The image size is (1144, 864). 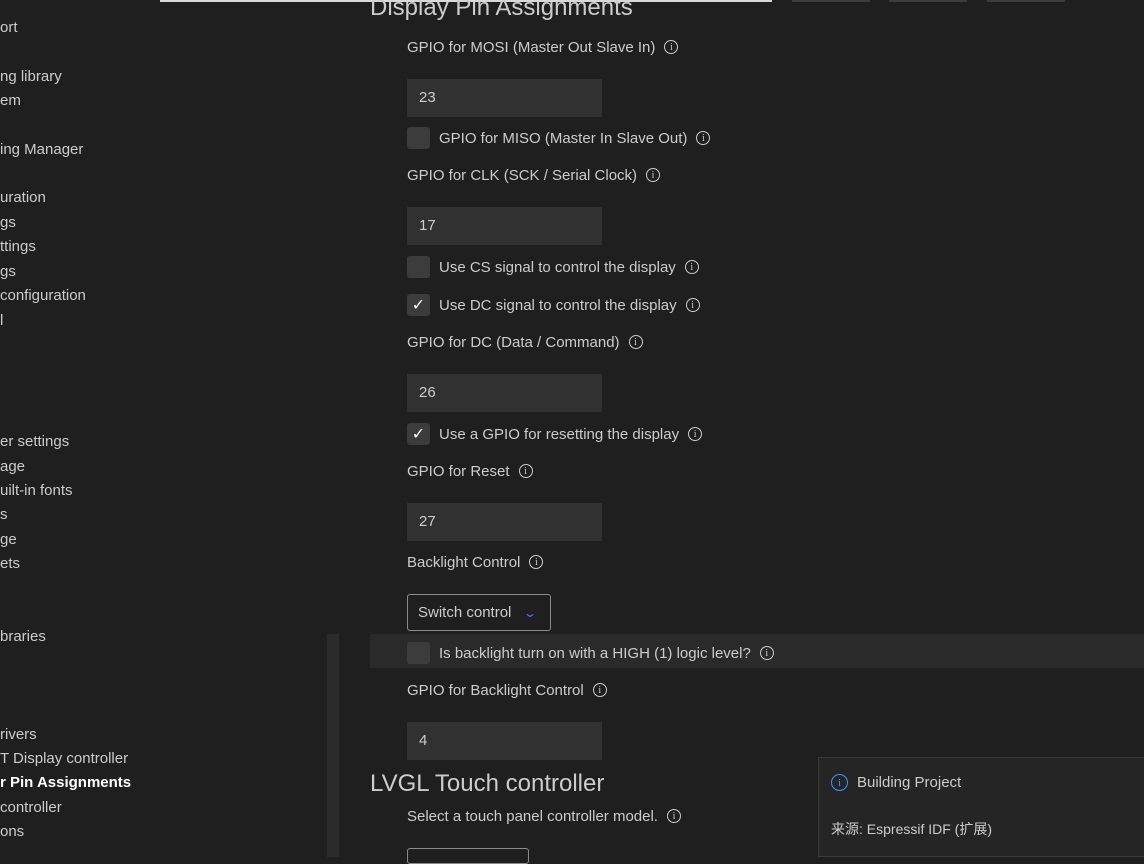 What do you see at coordinates (464, 562) in the screenshot?
I see `backlight-label: Backlight Control` at bounding box center [464, 562].